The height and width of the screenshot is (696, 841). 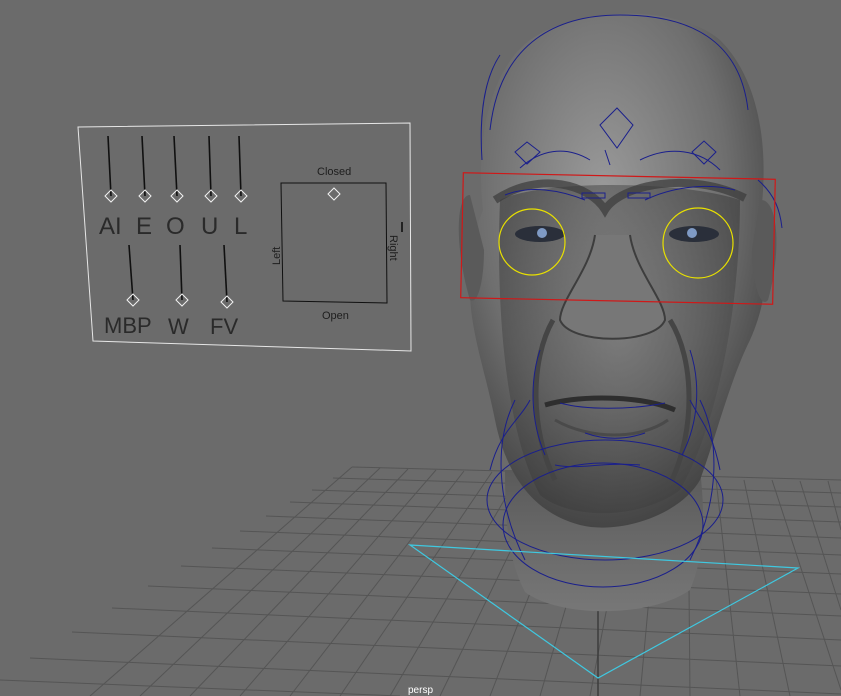 I want to click on jaw-pad-label-bottom: Open, so click(x=335, y=316).